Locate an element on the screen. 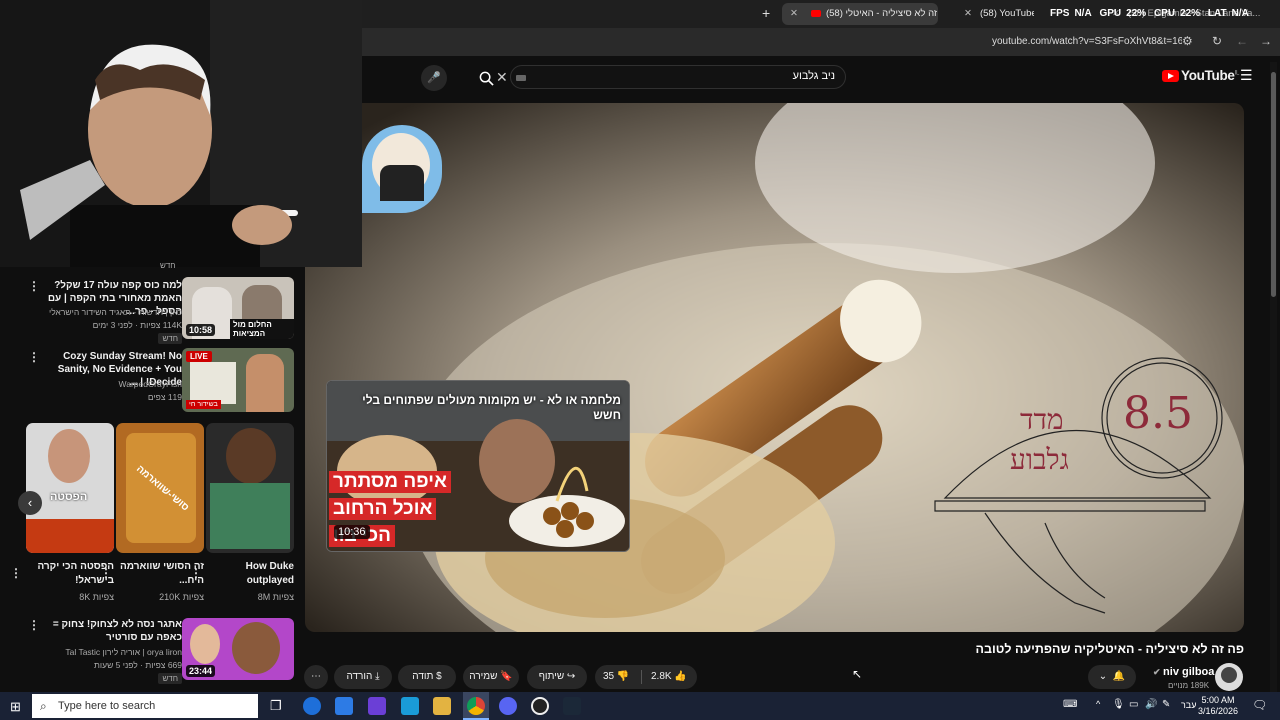 This screenshot has width=1280, height=720. short-title: הפסטה הכי יקרה בישראל! is located at coordinates (72, 574).